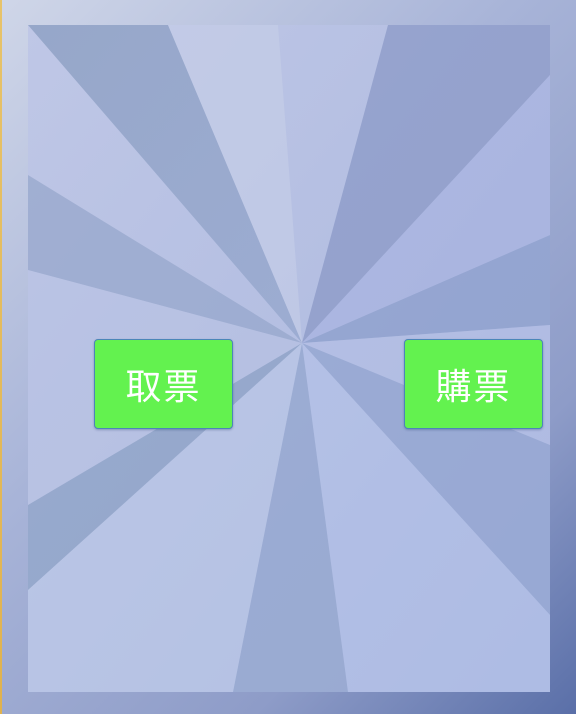  Describe the element at coordinates (163, 384) in the screenshot. I see `retrieve-ticket-button: 取票` at that location.